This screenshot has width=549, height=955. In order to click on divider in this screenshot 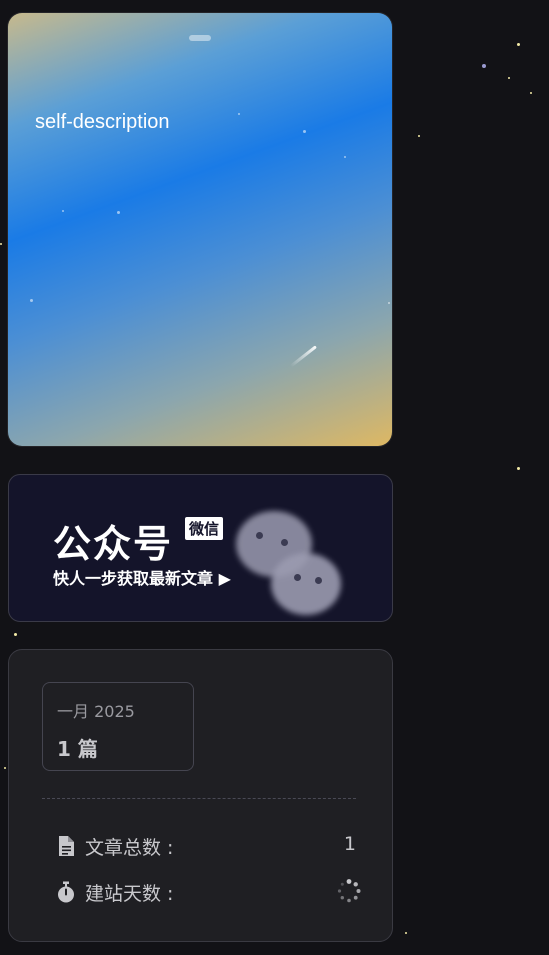, I will do `click(199, 798)`.